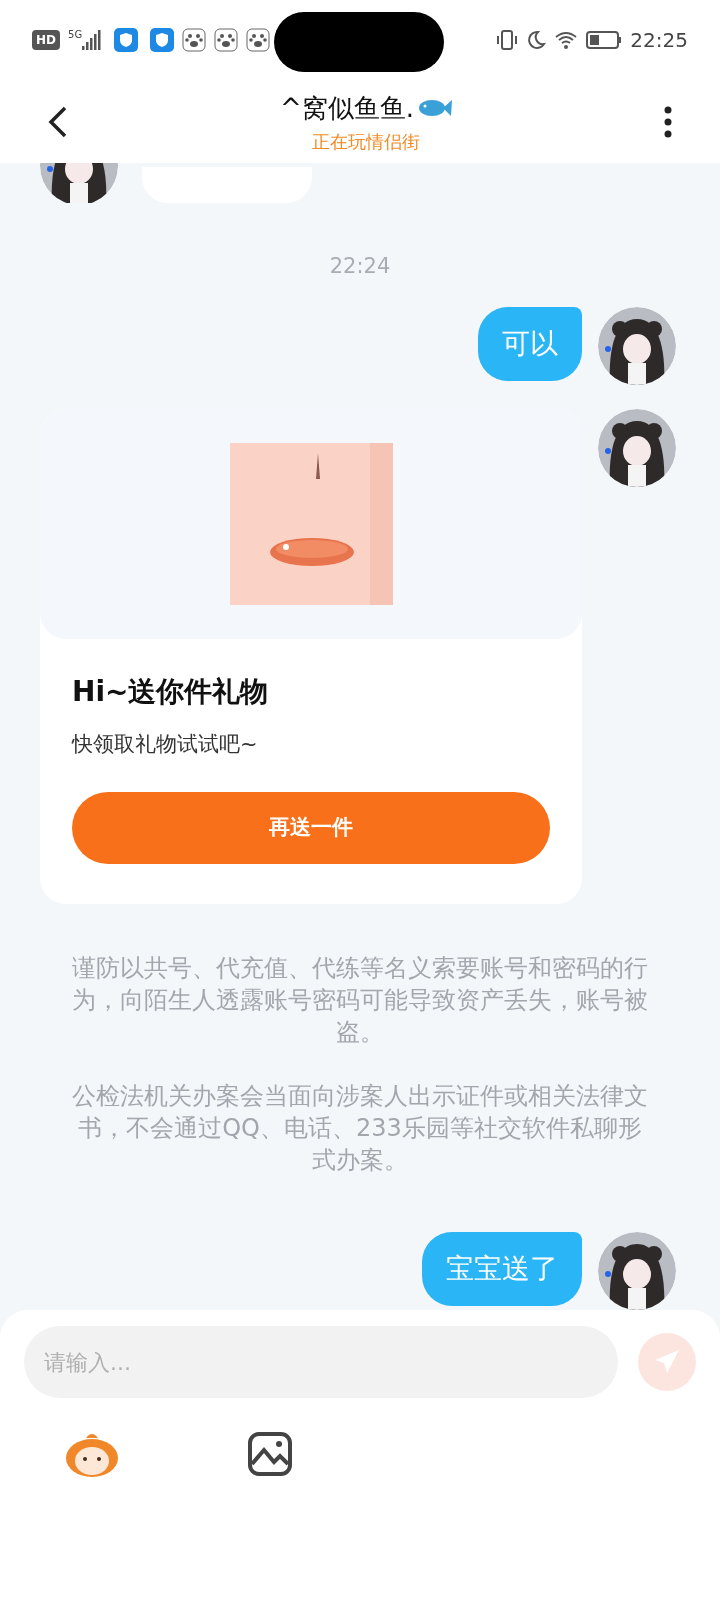 The image size is (720, 1600). Describe the element at coordinates (668, 121) in the screenshot. I see `more-icon` at that location.